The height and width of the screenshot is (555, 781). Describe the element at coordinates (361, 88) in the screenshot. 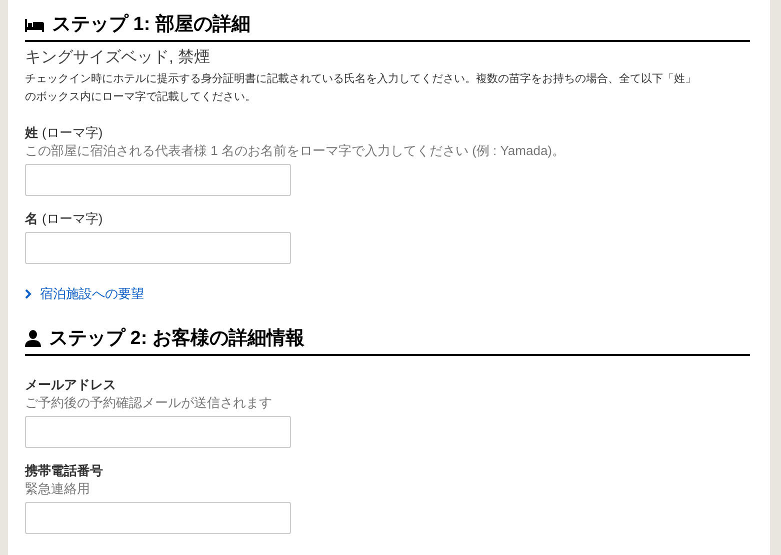

I see `notice-text: チェックイン時にホテルに提示する身分証明書に記載されている氏名を入力してください。複数の苗字をお持ちの場合、全て以下「姓」のボックス内にローマ字で記載してください。` at that location.